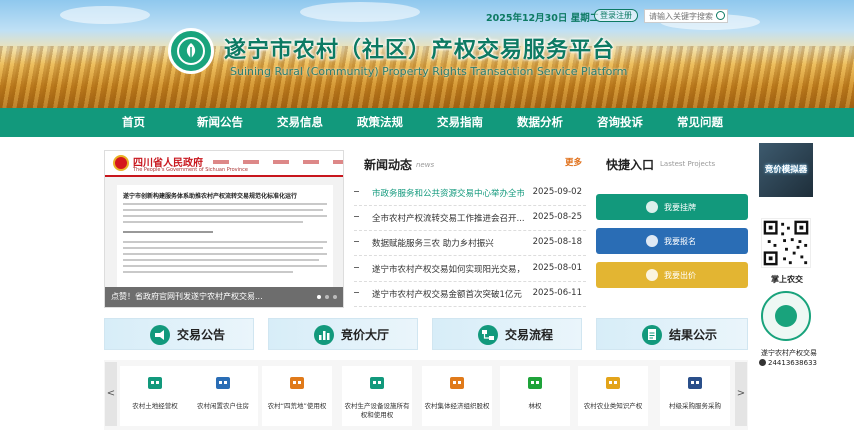 The width and height of the screenshot is (854, 430). Describe the element at coordinates (688, 164) in the screenshot. I see `quick-entry-heading-english: Lastest Projects` at that location.